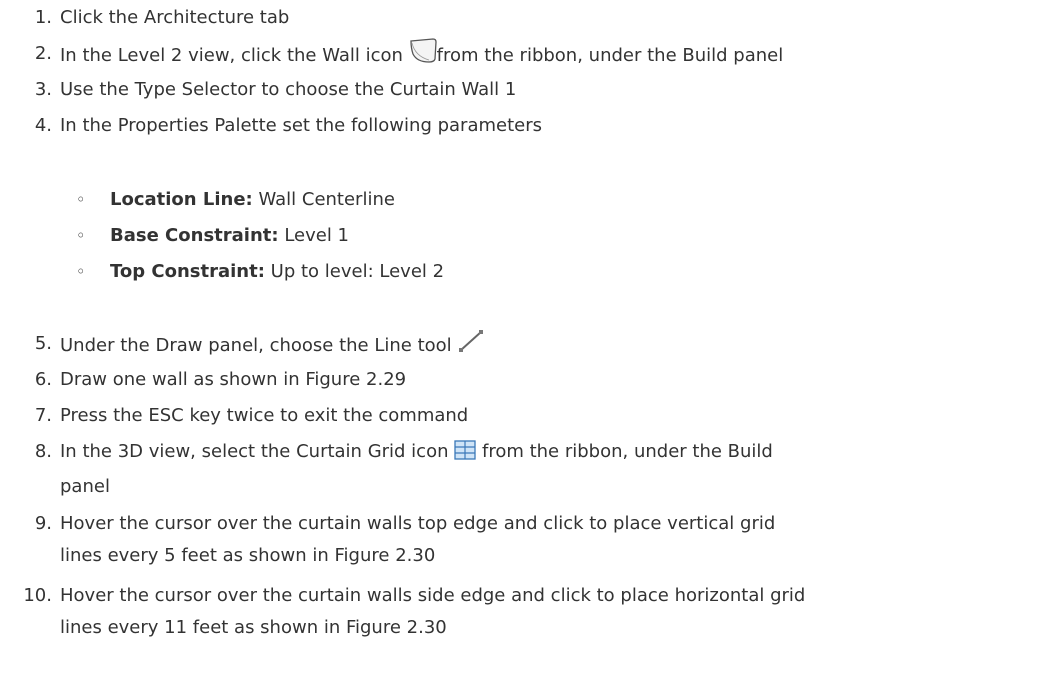 Image resolution: width=1051 pixels, height=676 pixels. Describe the element at coordinates (175, 17) in the screenshot. I see `step-text: Click the Architecture tab` at that location.